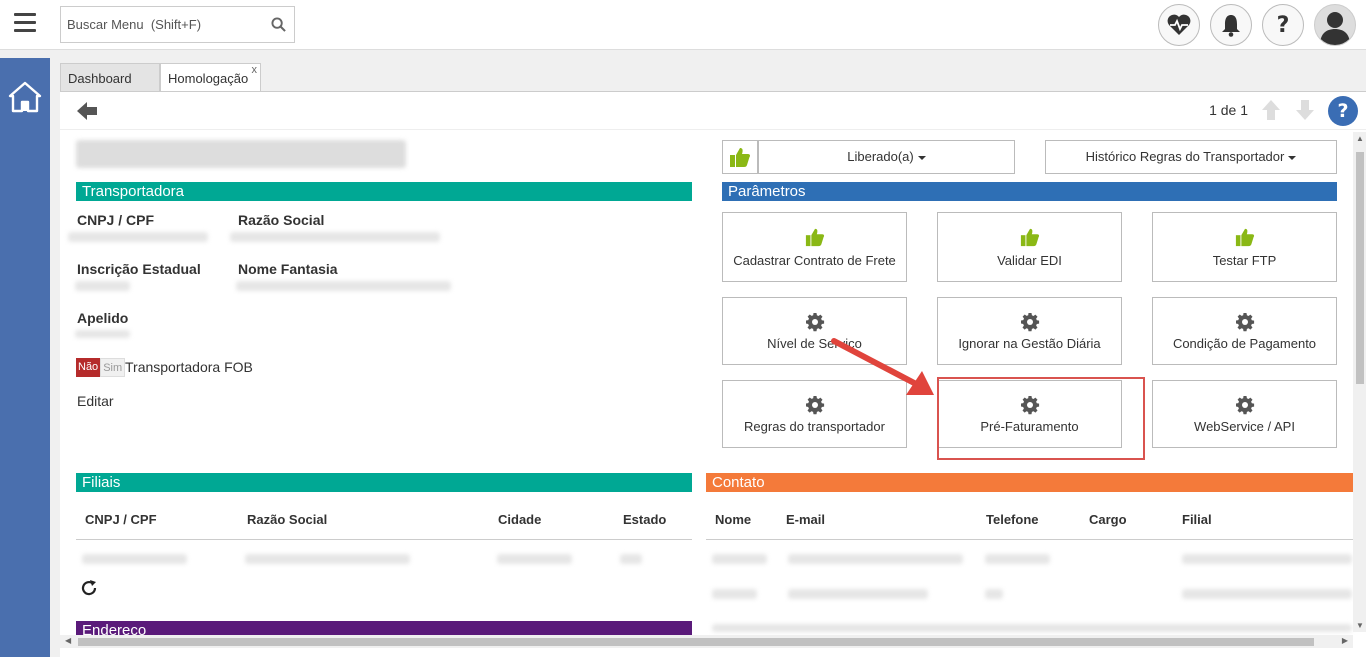  What do you see at coordinates (343, 286) in the screenshot?
I see `blurred-fantasia-value` at bounding box center [343, 286].